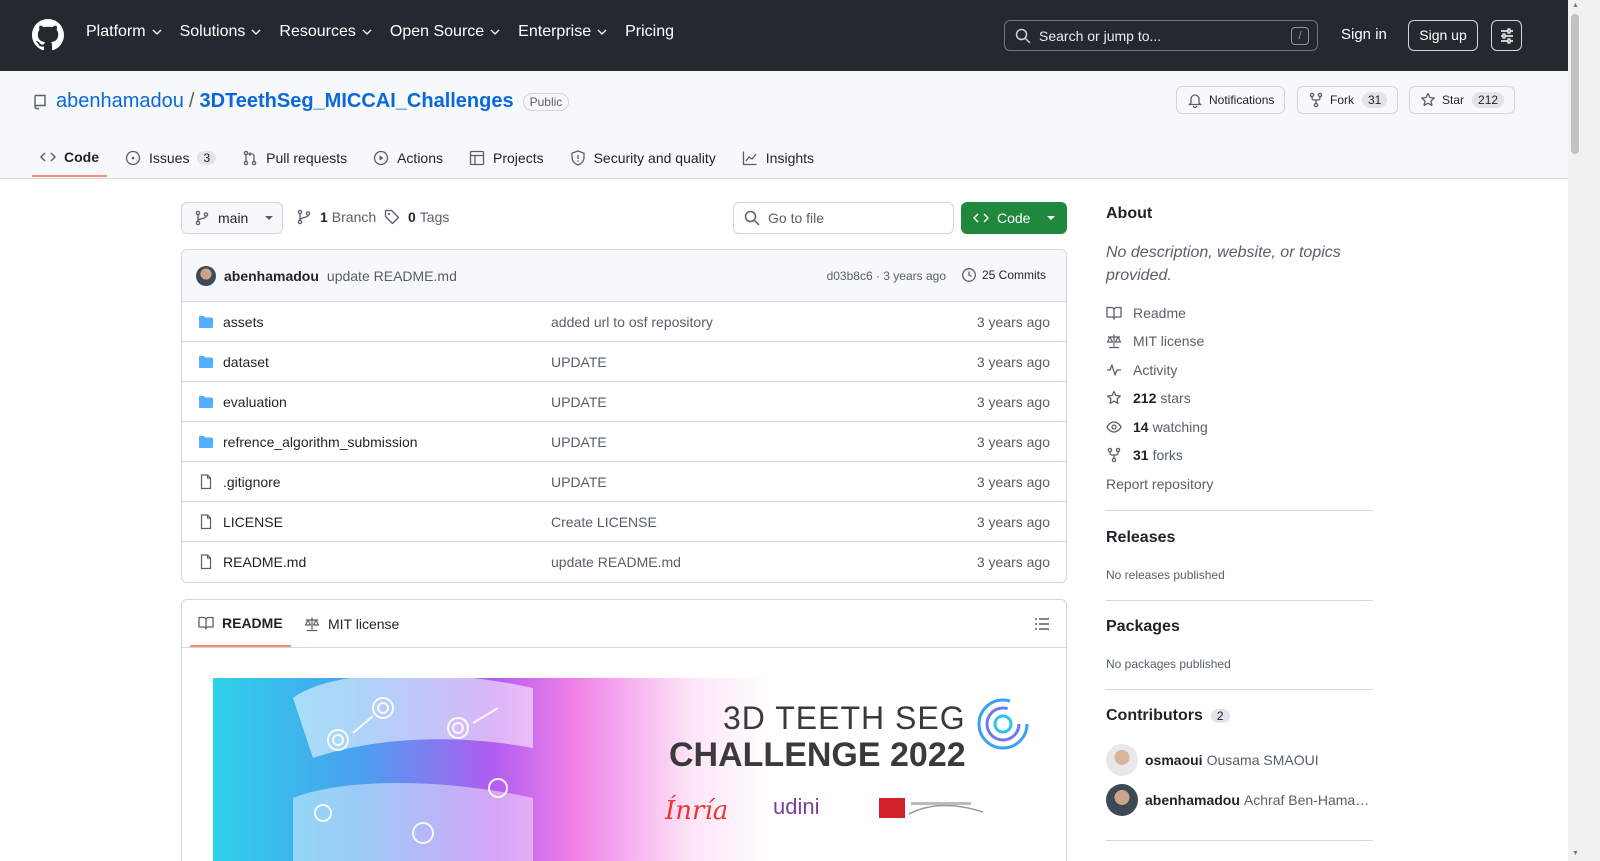 Image resolution: width=1600 pixels, height=861 pixels. I want to click on star-icon, so click(1428, 99).